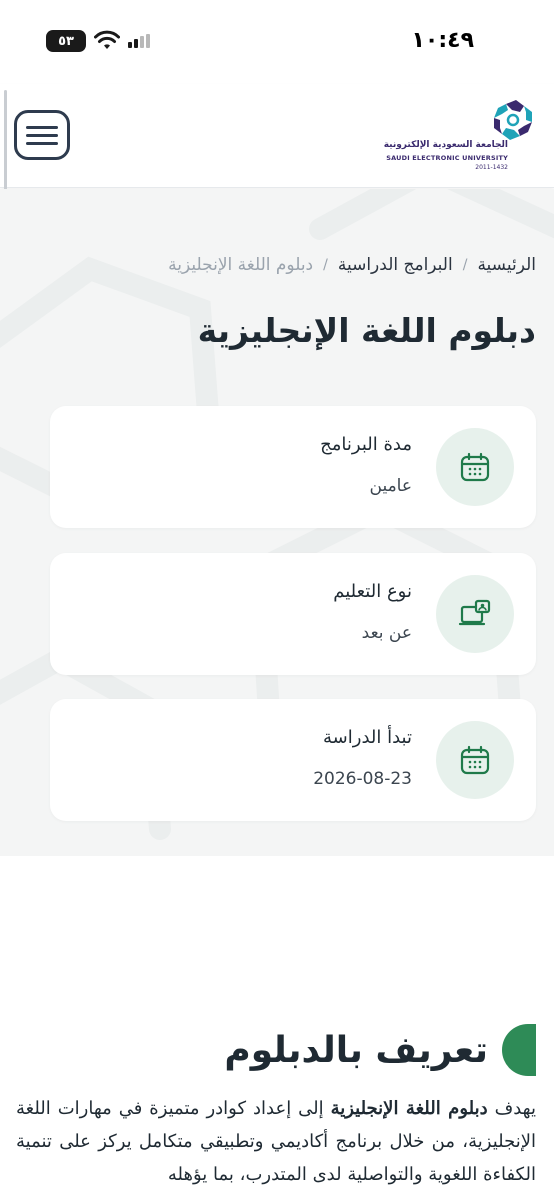 The height and width of the screenshot is (1200, 554). I want to click on info-label: نوع التعليم, so click(372, 591).